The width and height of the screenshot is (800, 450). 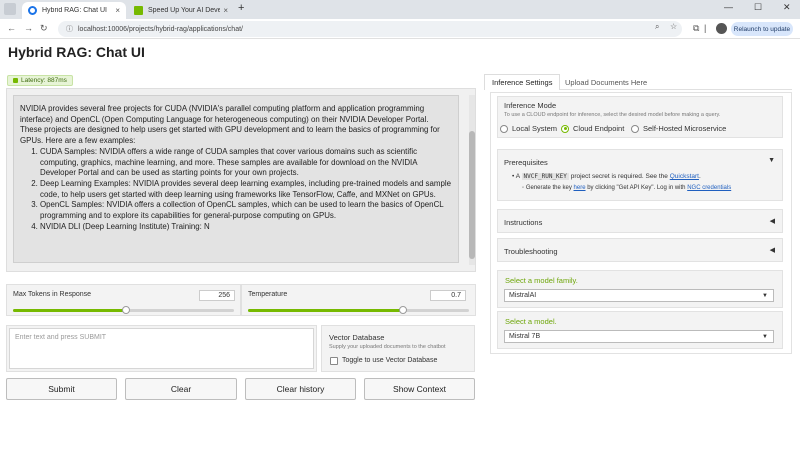 What do you see at coordinates (673, 26) in the screenshot?
I see `bookmark-star-icon: ☆` at bounding box center [673, 26].